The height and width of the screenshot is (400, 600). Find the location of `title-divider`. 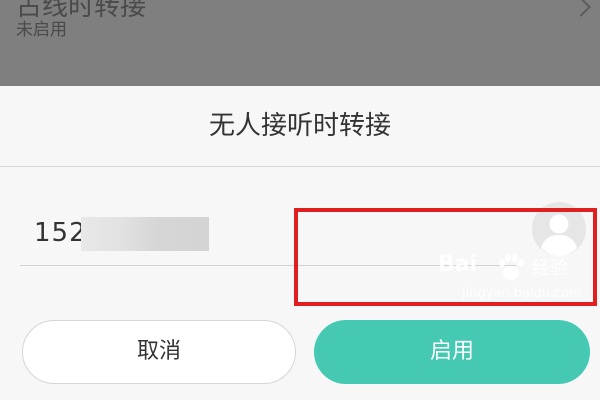

title-divider is located at coordinates (300, 166).